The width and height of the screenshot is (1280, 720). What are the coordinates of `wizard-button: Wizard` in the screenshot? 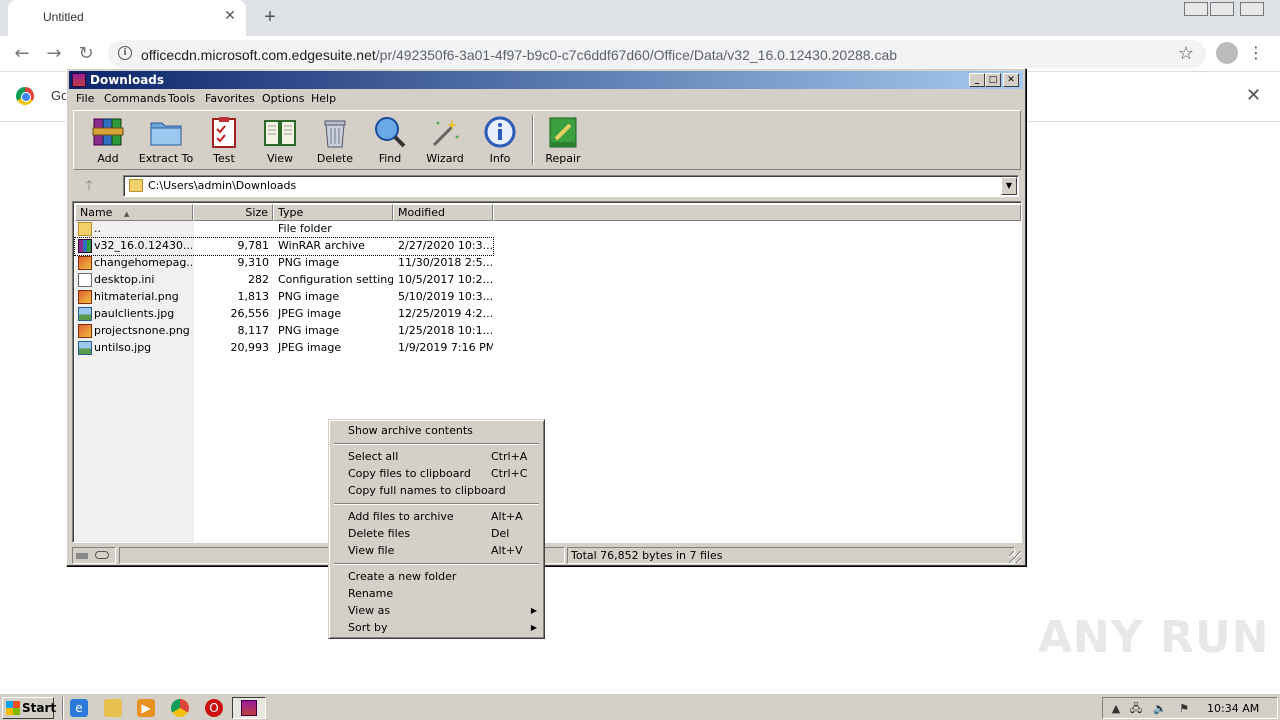 It's located at (445, 141).